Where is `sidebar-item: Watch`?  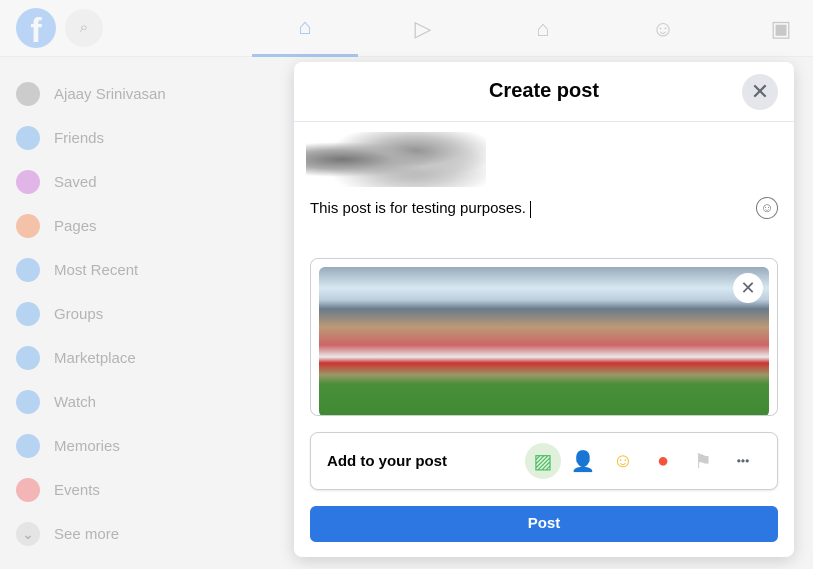 sidebar-item: Watch is located at coordinates (91, 402).